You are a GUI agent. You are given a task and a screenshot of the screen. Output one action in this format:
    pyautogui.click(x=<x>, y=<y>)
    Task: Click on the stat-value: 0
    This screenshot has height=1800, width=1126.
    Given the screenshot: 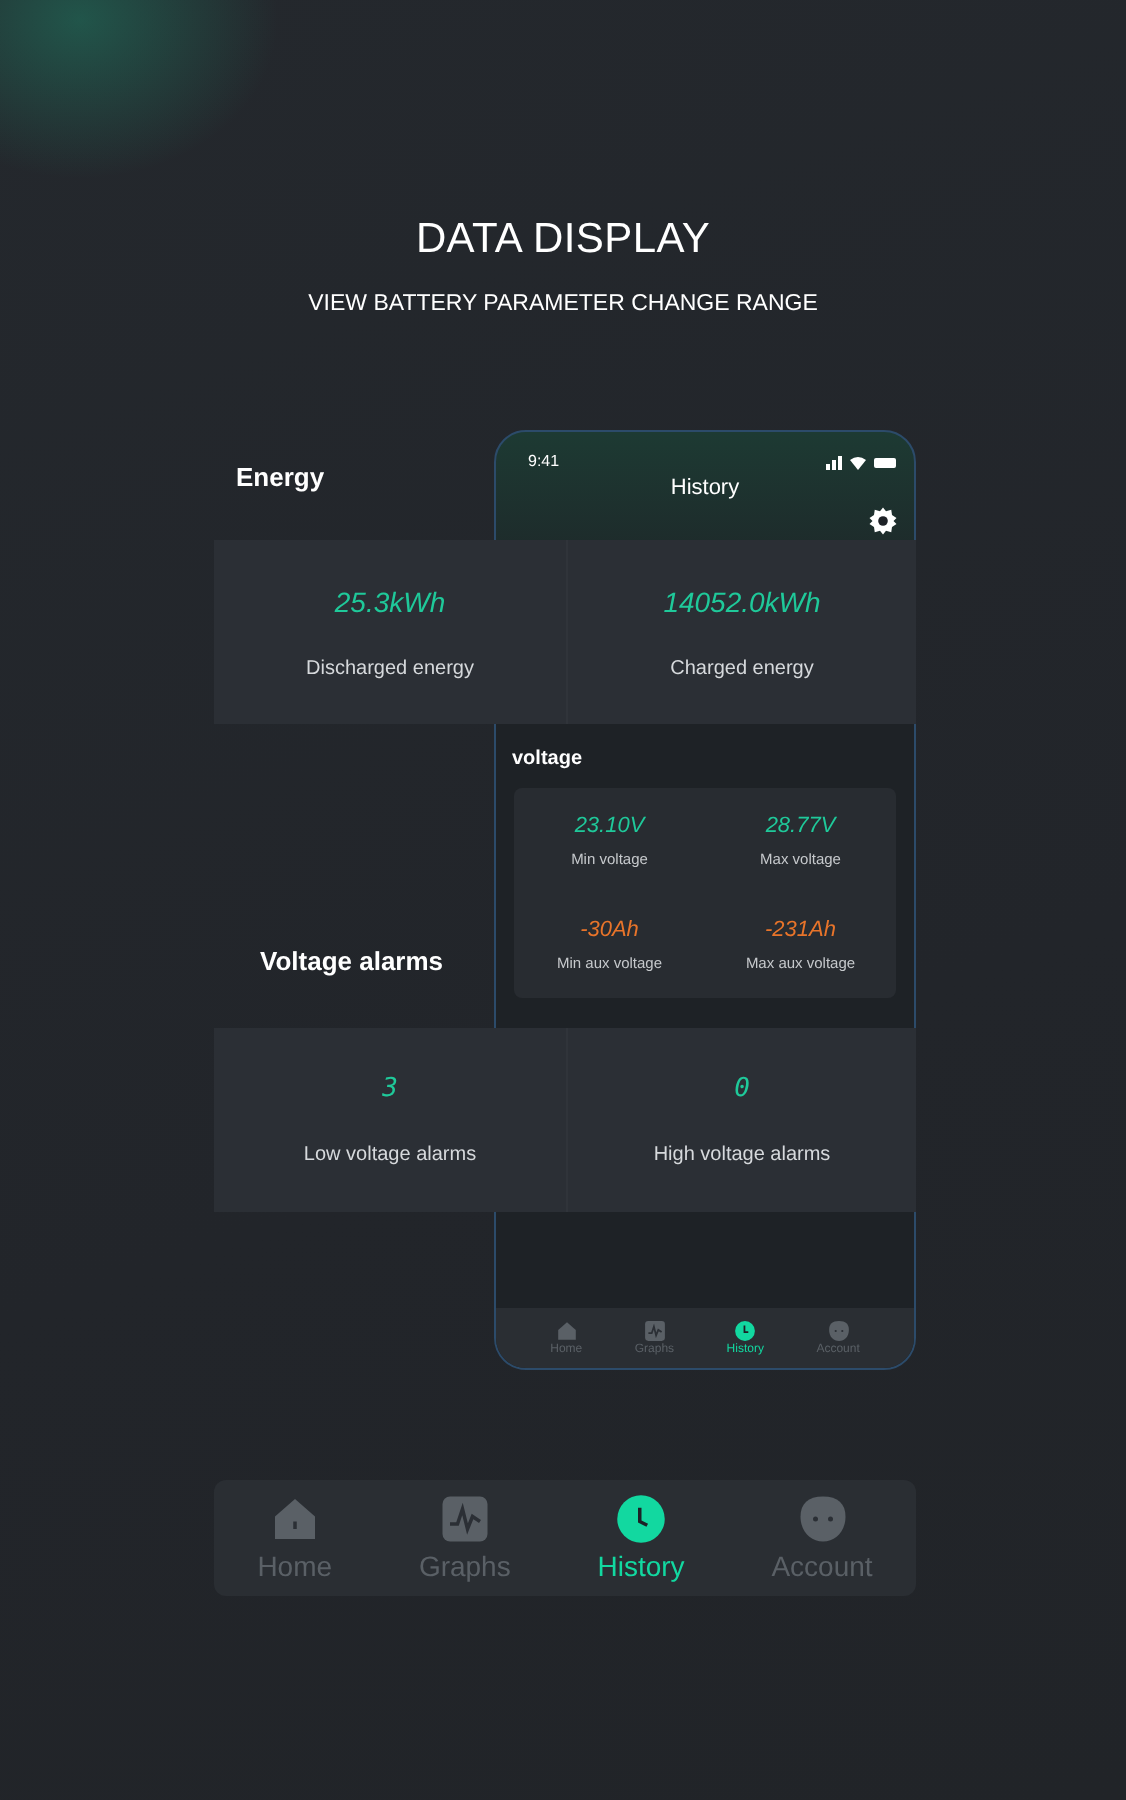 What is the action you would take?
    pyautogui.click(x=742, y=1089)
    